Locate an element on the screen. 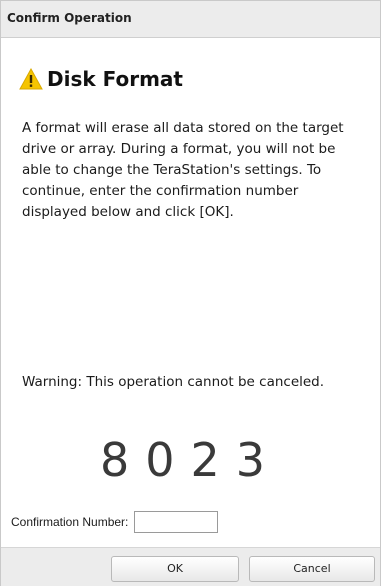 This screenshot has height=586, width=381. confirmation-number-input is located at coordinates (176, 522).